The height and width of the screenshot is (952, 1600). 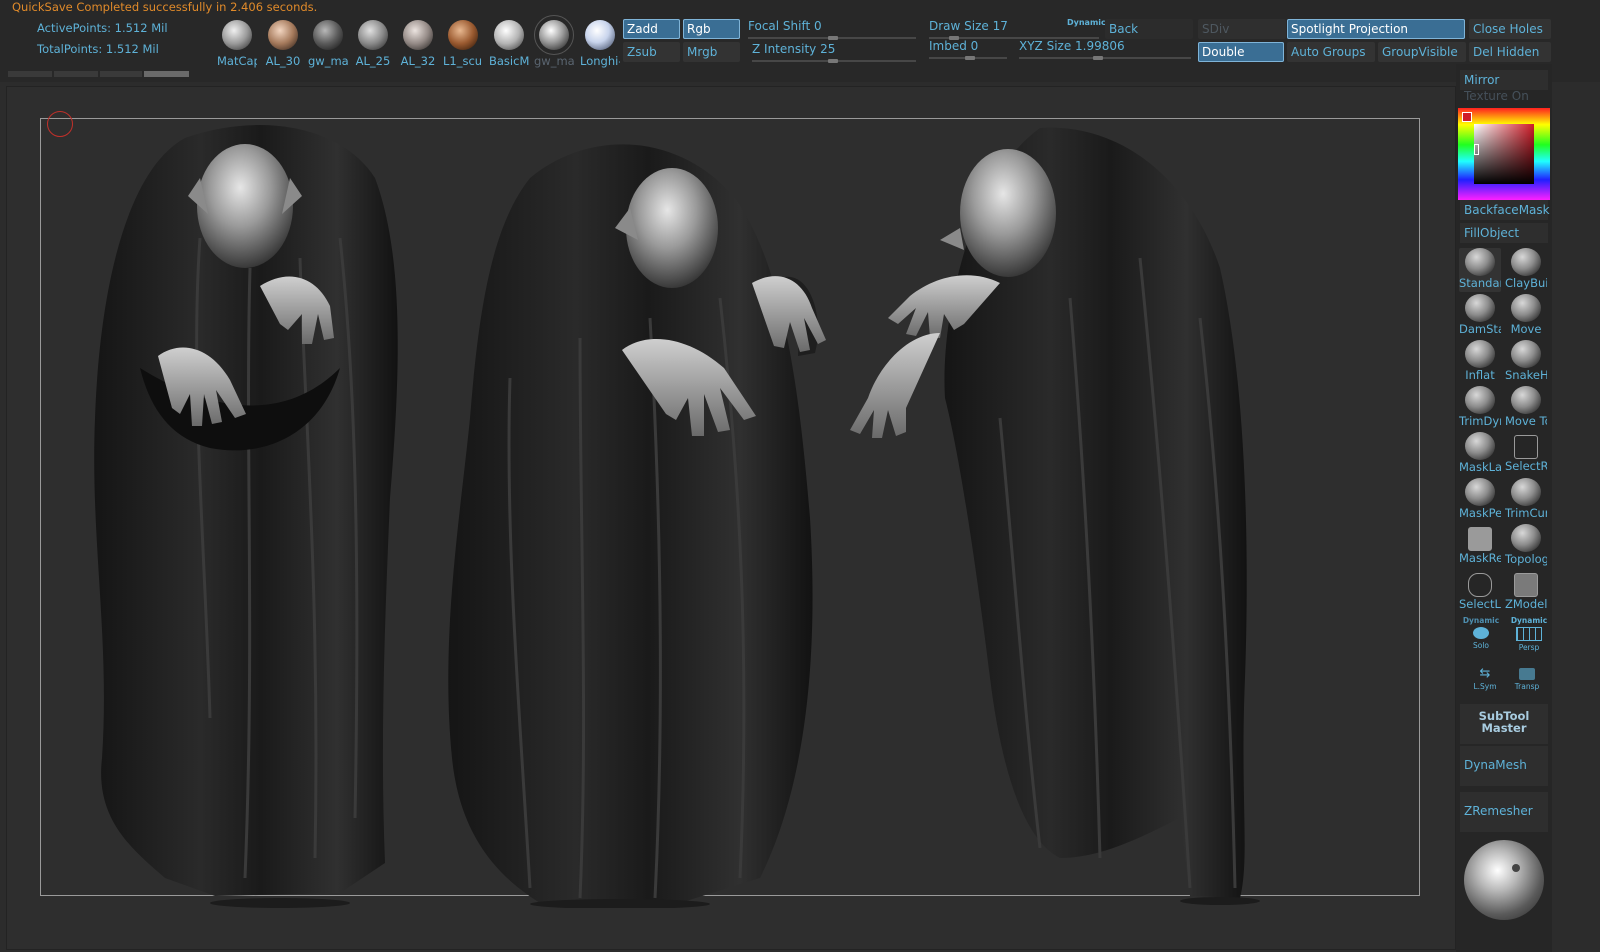 What do you see at coordinates (1422, 52) in the screenshot?
I see `group-visible-button: GroupVisible` at bounding box center [1422, 52].